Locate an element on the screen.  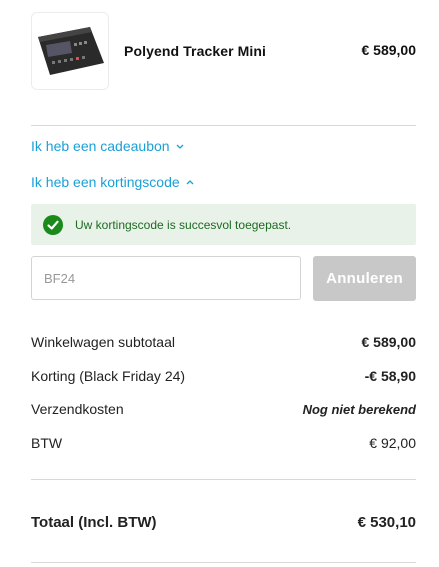
total-label: Totaal (Incl. BTW) is located at coordinates (94, 522).